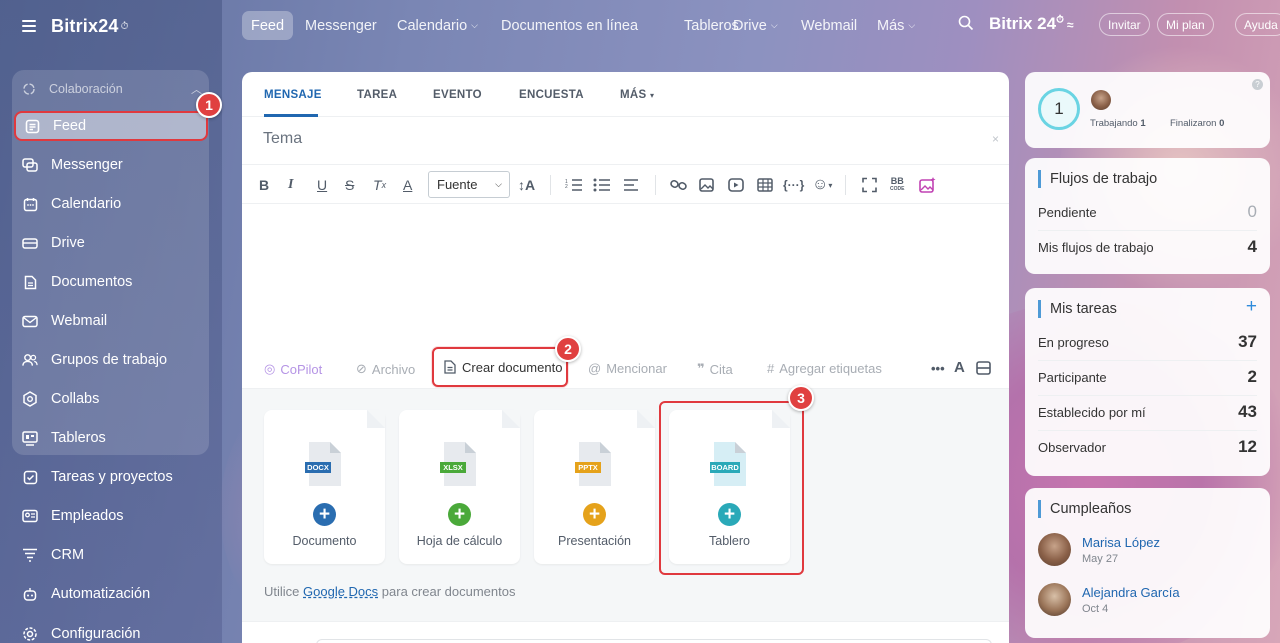 The image size is (1280, 643). I want to click on add-task-icon: +, so click(1251, 307).